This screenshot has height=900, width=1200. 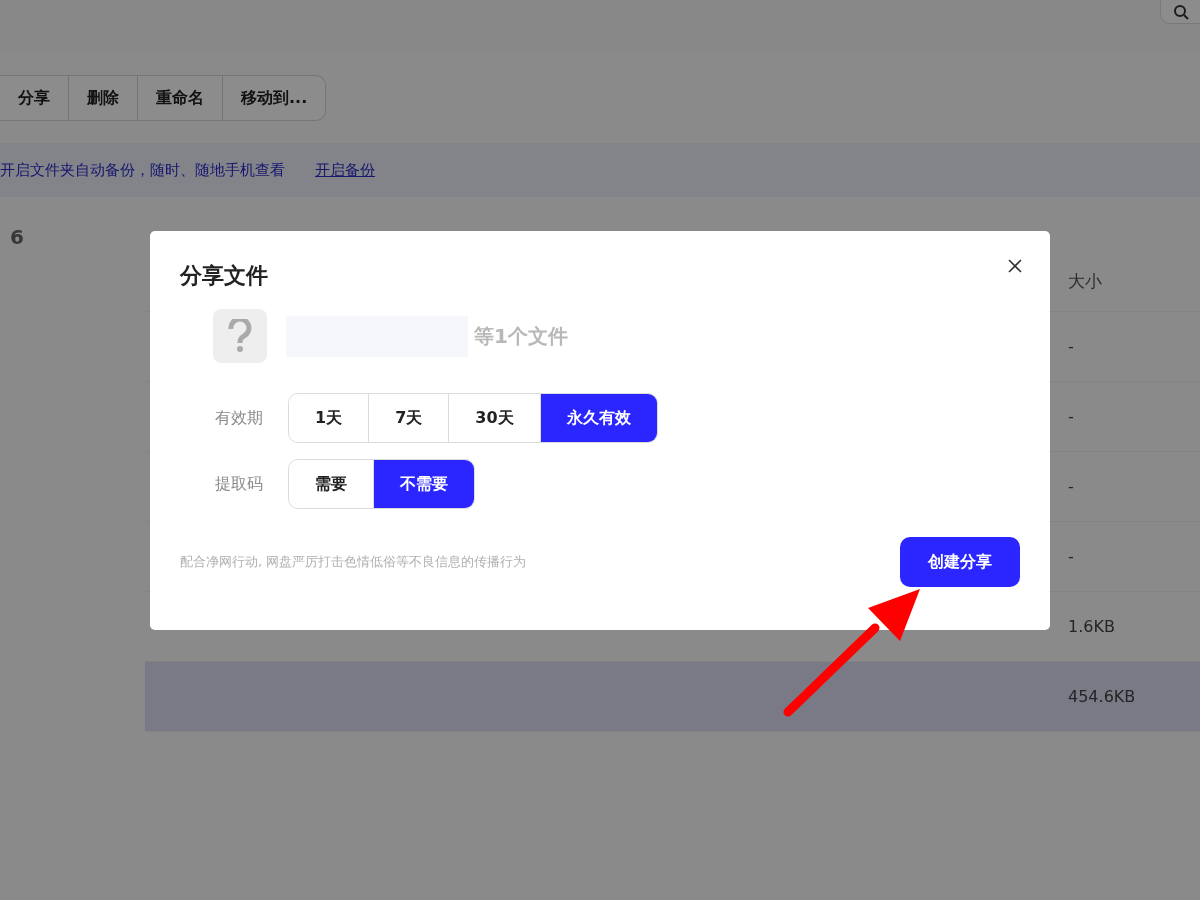 I want to click on size-cell-text: 454.6KB, so click(x=1102, y=696).